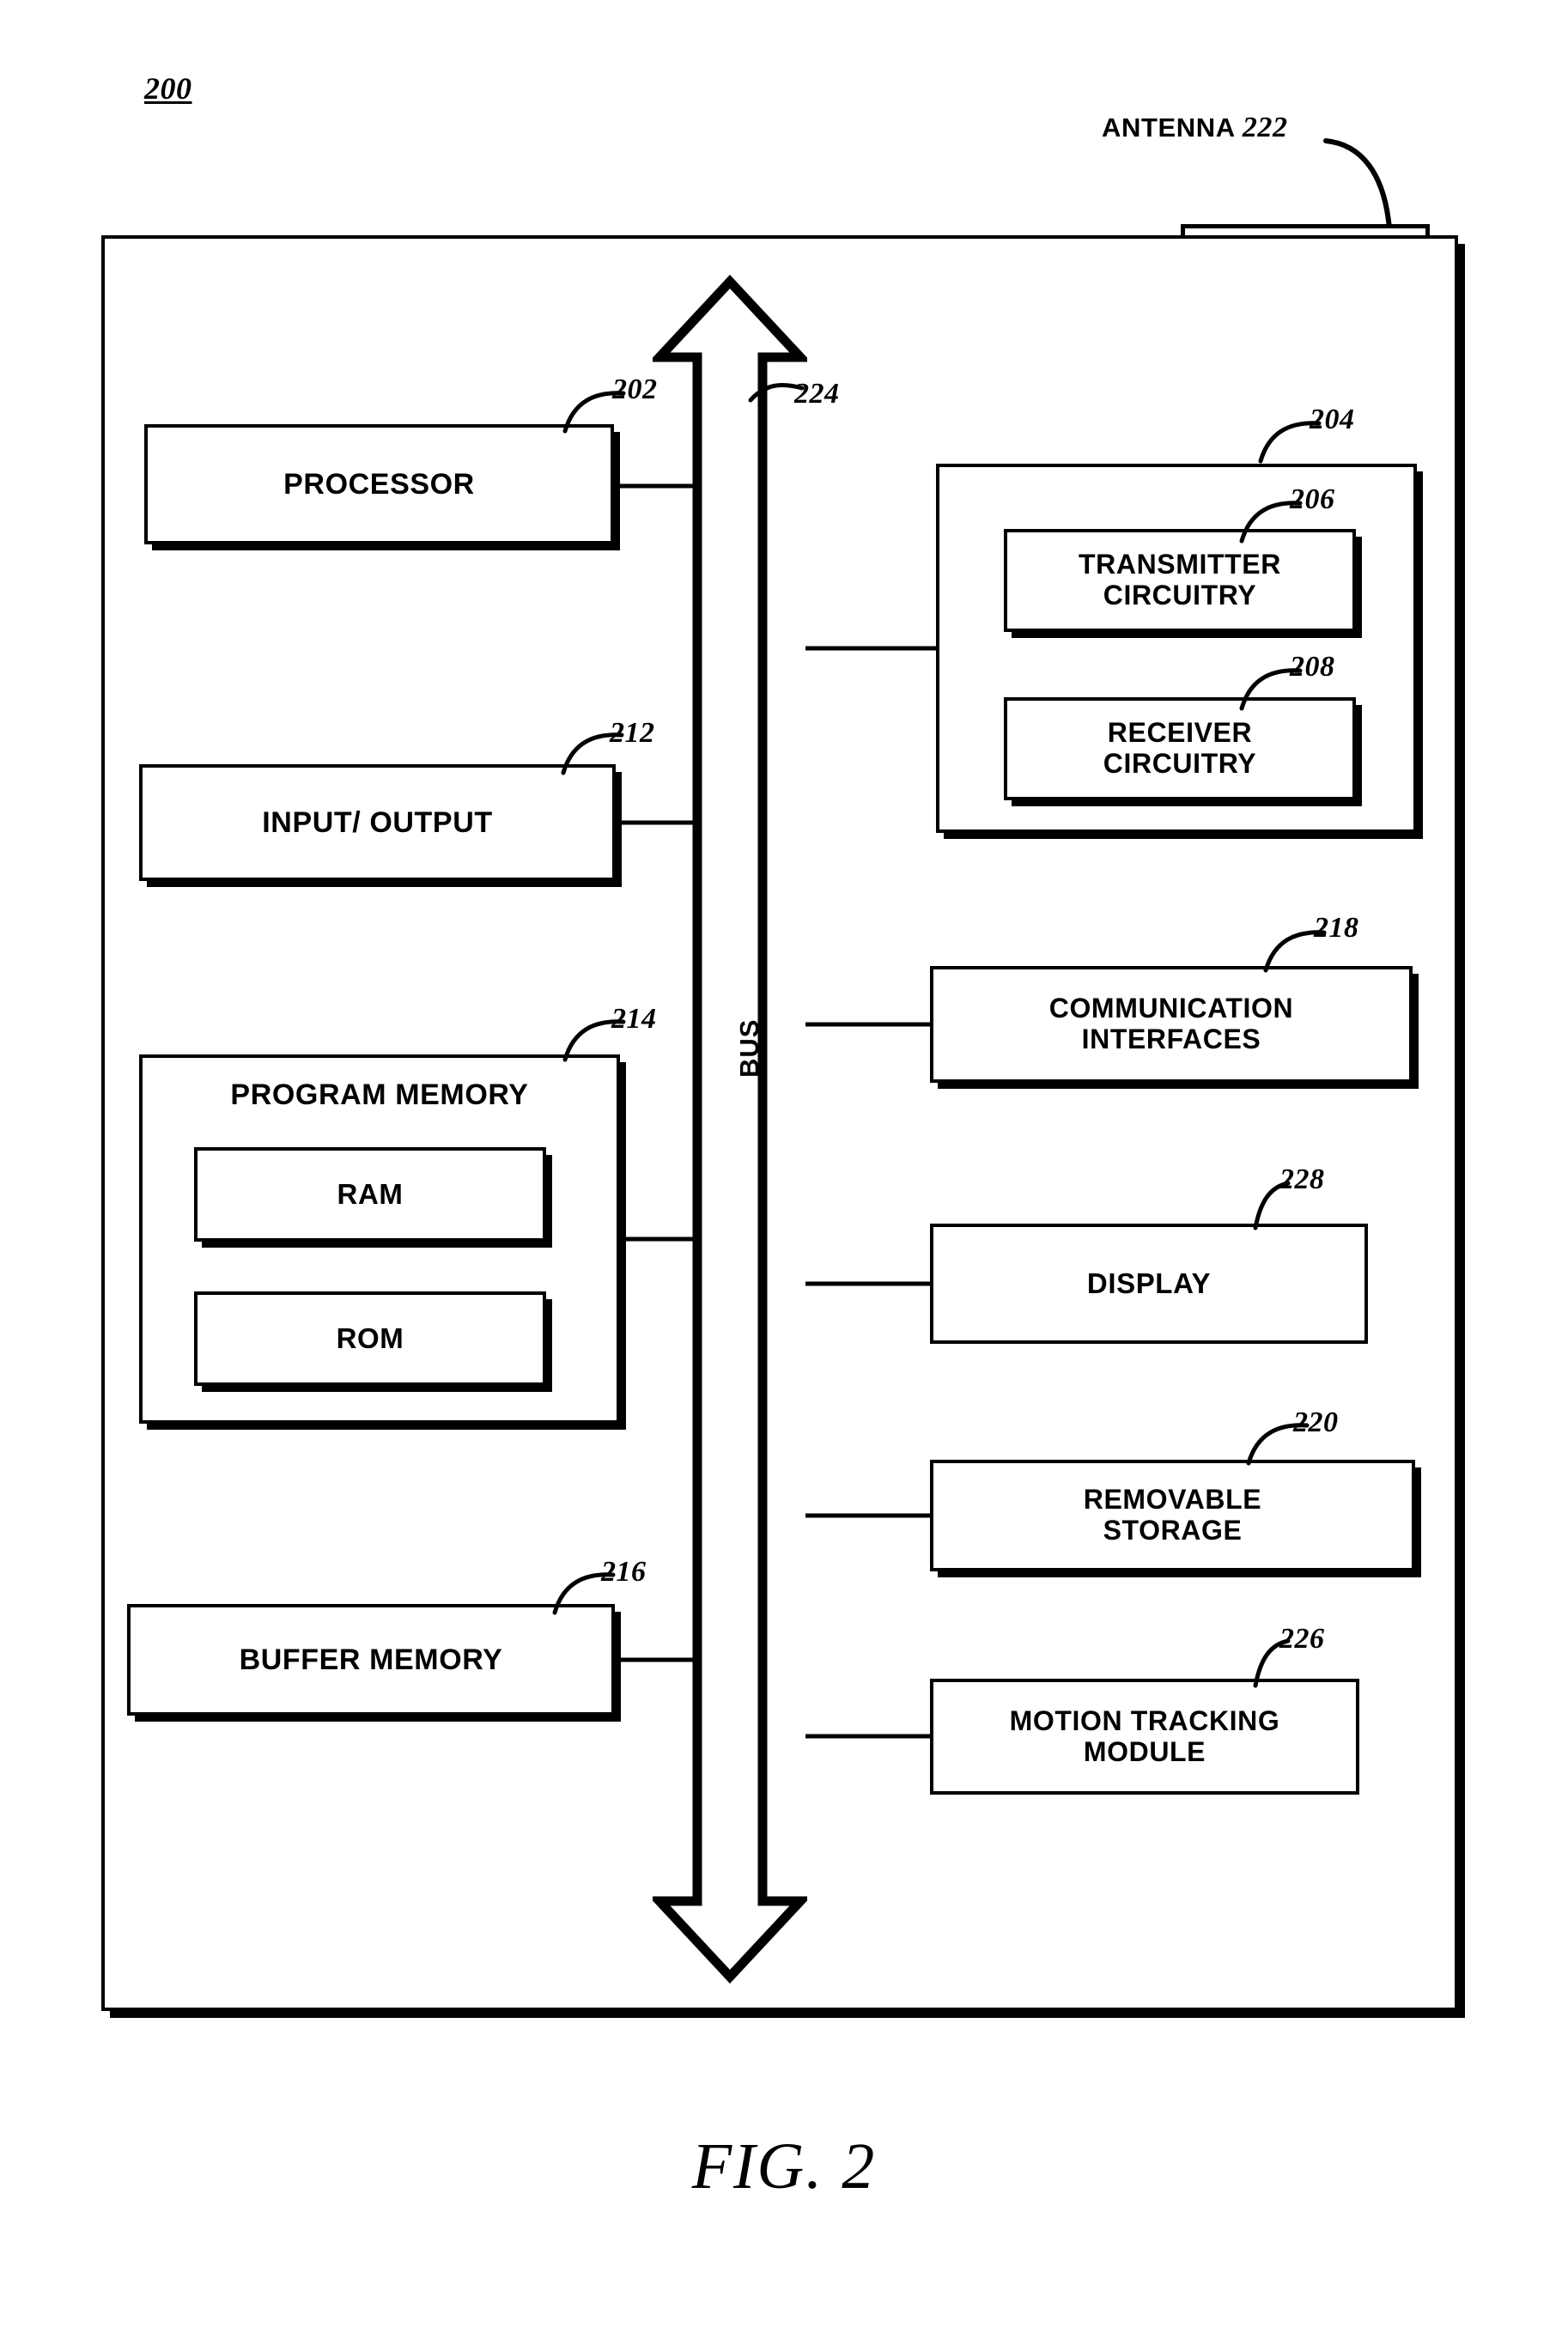 The height and width of the screenshot is (2327, 1568). Describe the element at coordinates (635, 390) in the screenshot. I see `reference-202: 202` at that location.